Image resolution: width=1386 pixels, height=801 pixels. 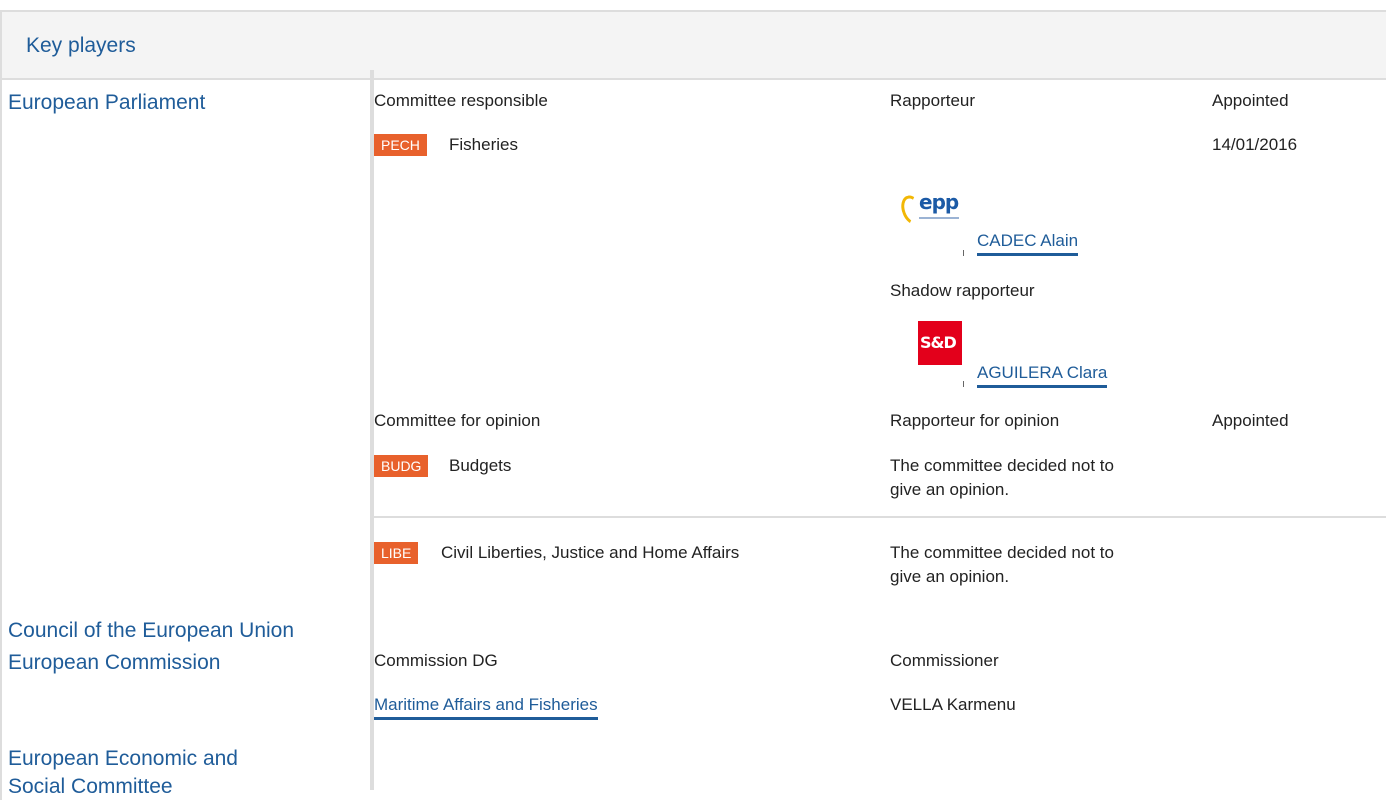 I want to click on opinion-note-budg-line1: The committee decided not to, so click(x=1002, y=465).